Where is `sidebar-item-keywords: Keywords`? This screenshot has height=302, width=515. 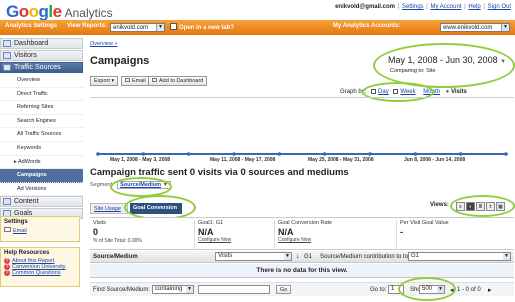
sidebar-item-keywords: Keywords is located at coordinates (41, 149).